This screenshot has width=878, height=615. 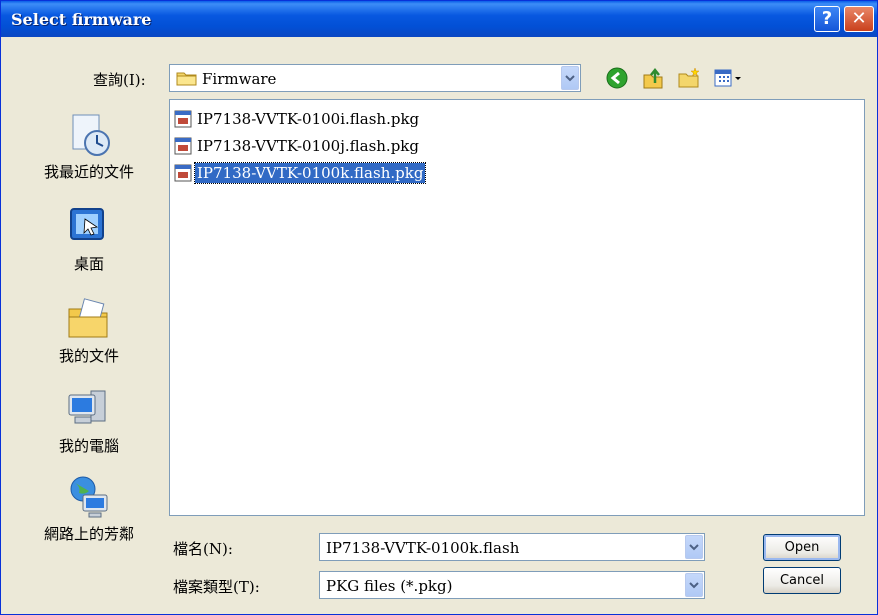 I want to click on back-icon, so click(x=617, y=78).